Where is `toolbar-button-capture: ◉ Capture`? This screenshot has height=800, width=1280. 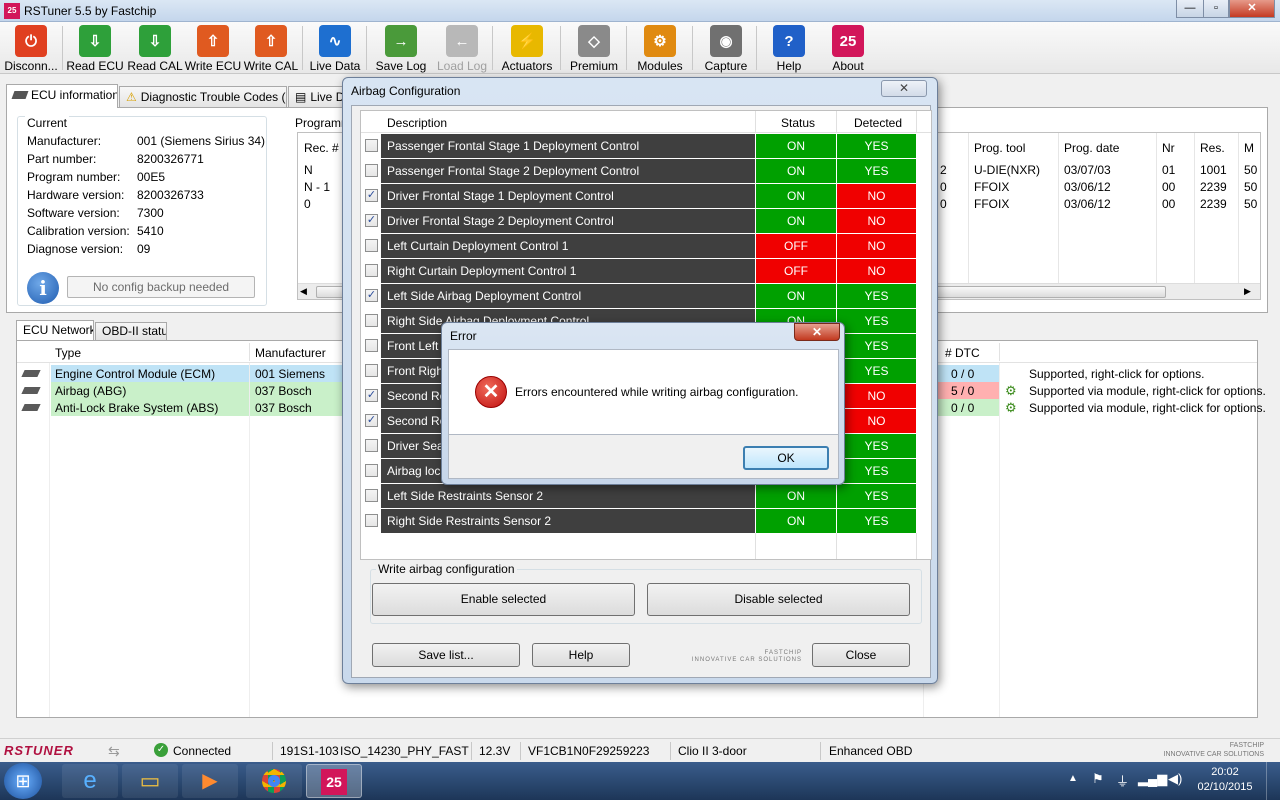 toolbar-button-capture: ◉ Capture is located at coordinates (726, 48).